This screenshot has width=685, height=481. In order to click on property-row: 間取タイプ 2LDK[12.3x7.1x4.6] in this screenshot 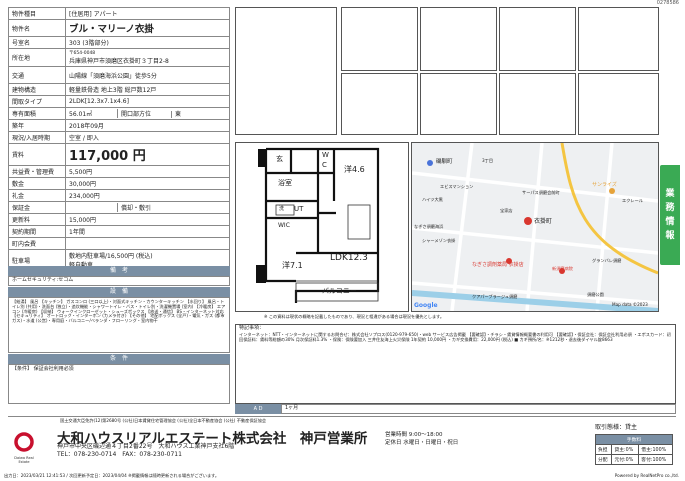, I will do `click(119, 101)`.